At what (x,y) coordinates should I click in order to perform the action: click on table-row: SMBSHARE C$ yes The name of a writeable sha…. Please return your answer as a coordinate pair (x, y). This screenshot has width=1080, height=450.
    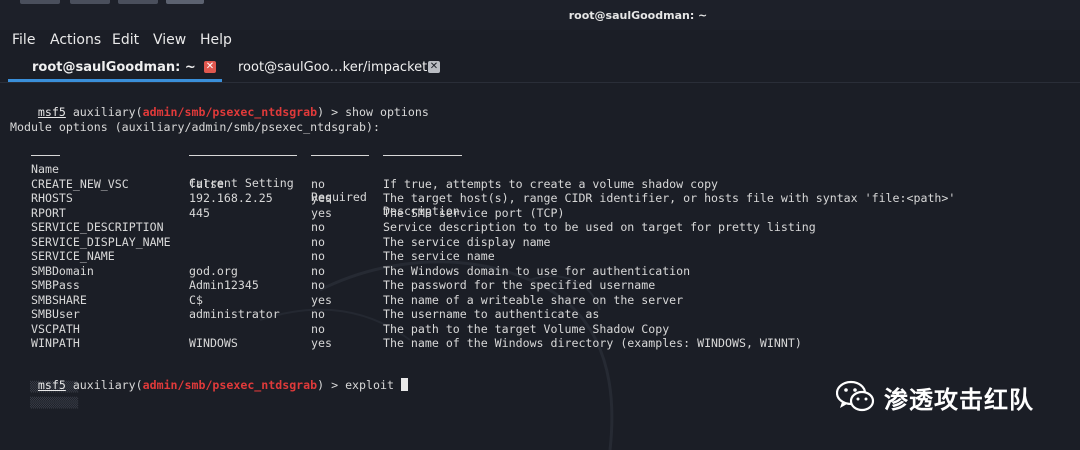
    Looking at the image, I should click on (540, 300).